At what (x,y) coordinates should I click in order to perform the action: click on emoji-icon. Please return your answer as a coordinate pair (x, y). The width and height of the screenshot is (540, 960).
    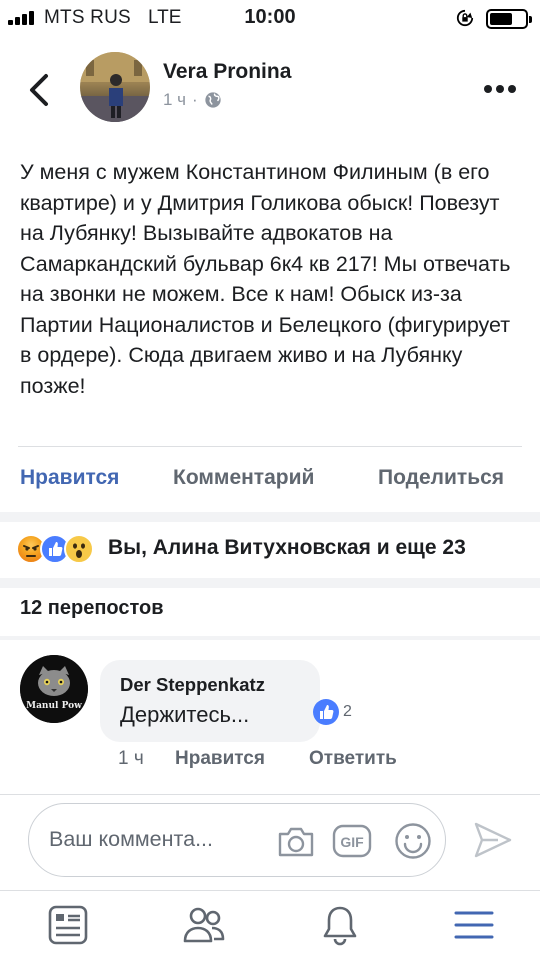
    Looking at the image, I should click on (413, 841).